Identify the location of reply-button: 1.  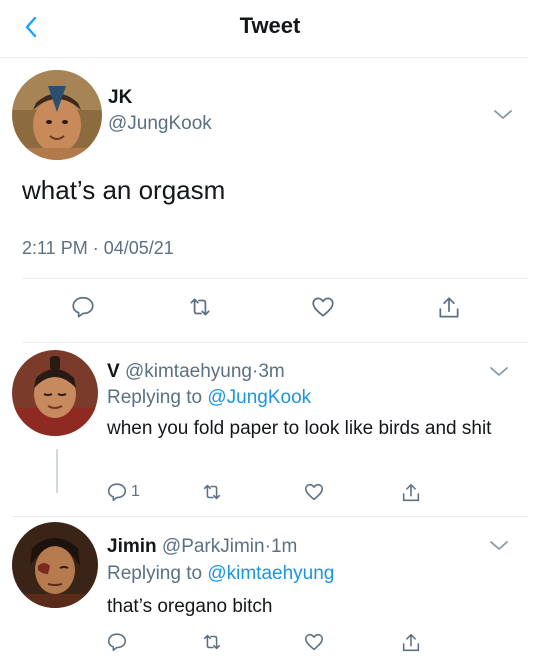
(123, 492).